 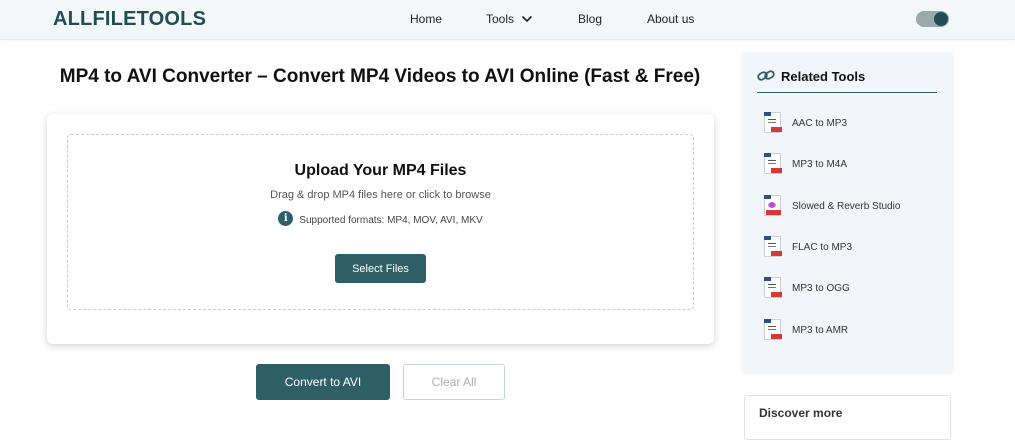 I want to click on site-header: ALLFILETOOLS Home Tools Blog About us, so click(x=507, y=20).